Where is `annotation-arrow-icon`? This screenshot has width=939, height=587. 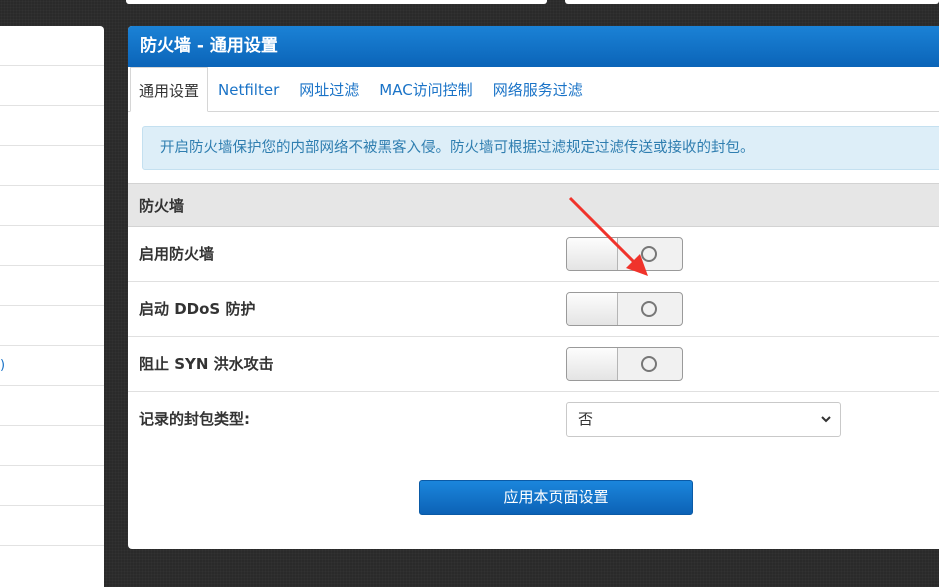
annotation-arrow-icon is located at coordinates (608, 236).